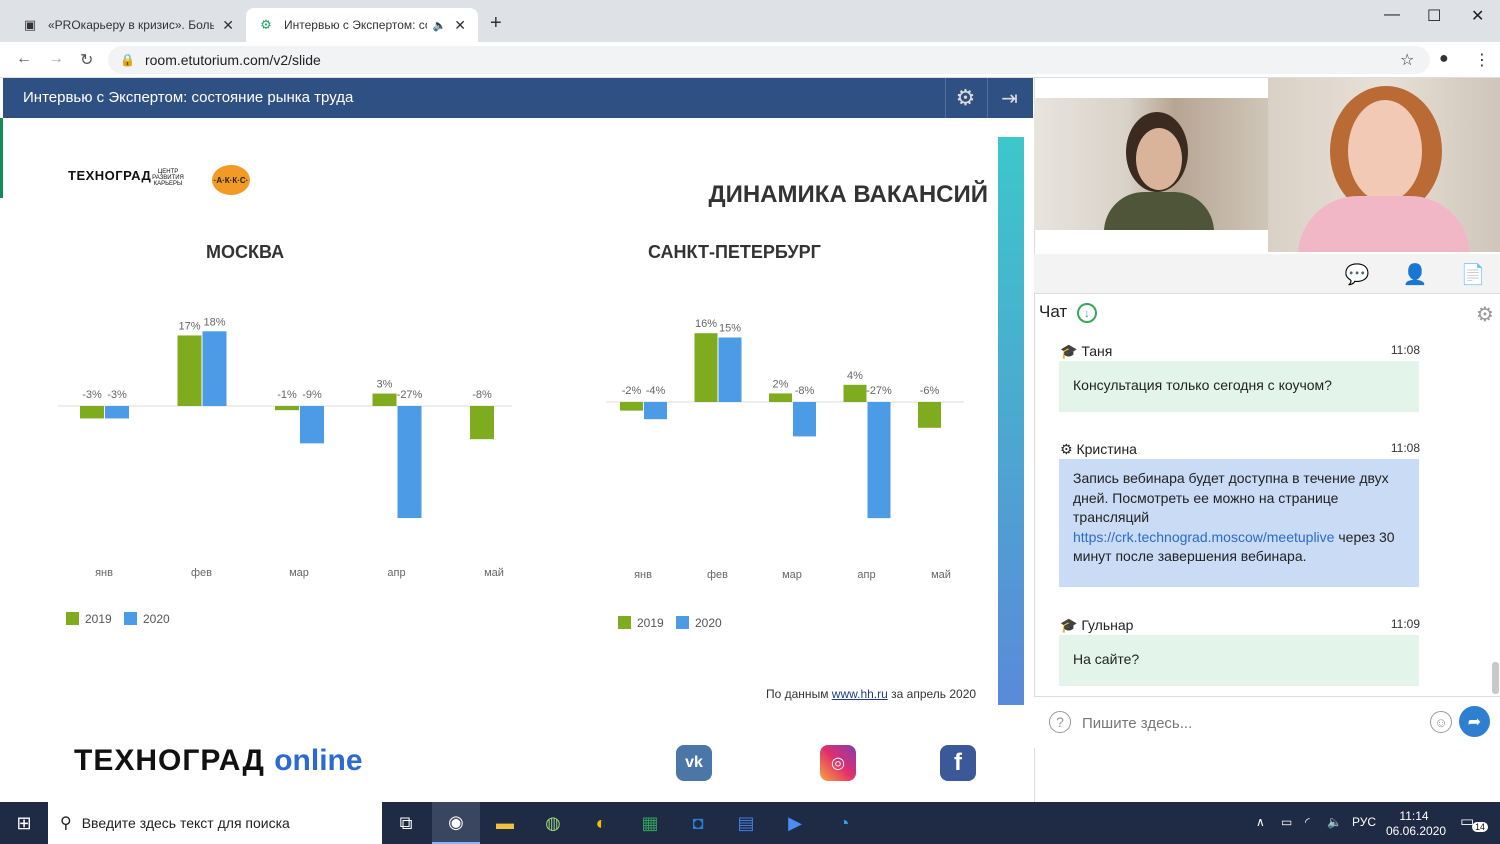  What do you see at coordinates (1334, 822) in the screenshot?
I see `volume-icon: 🔈` at bounding box center [1334, 822].